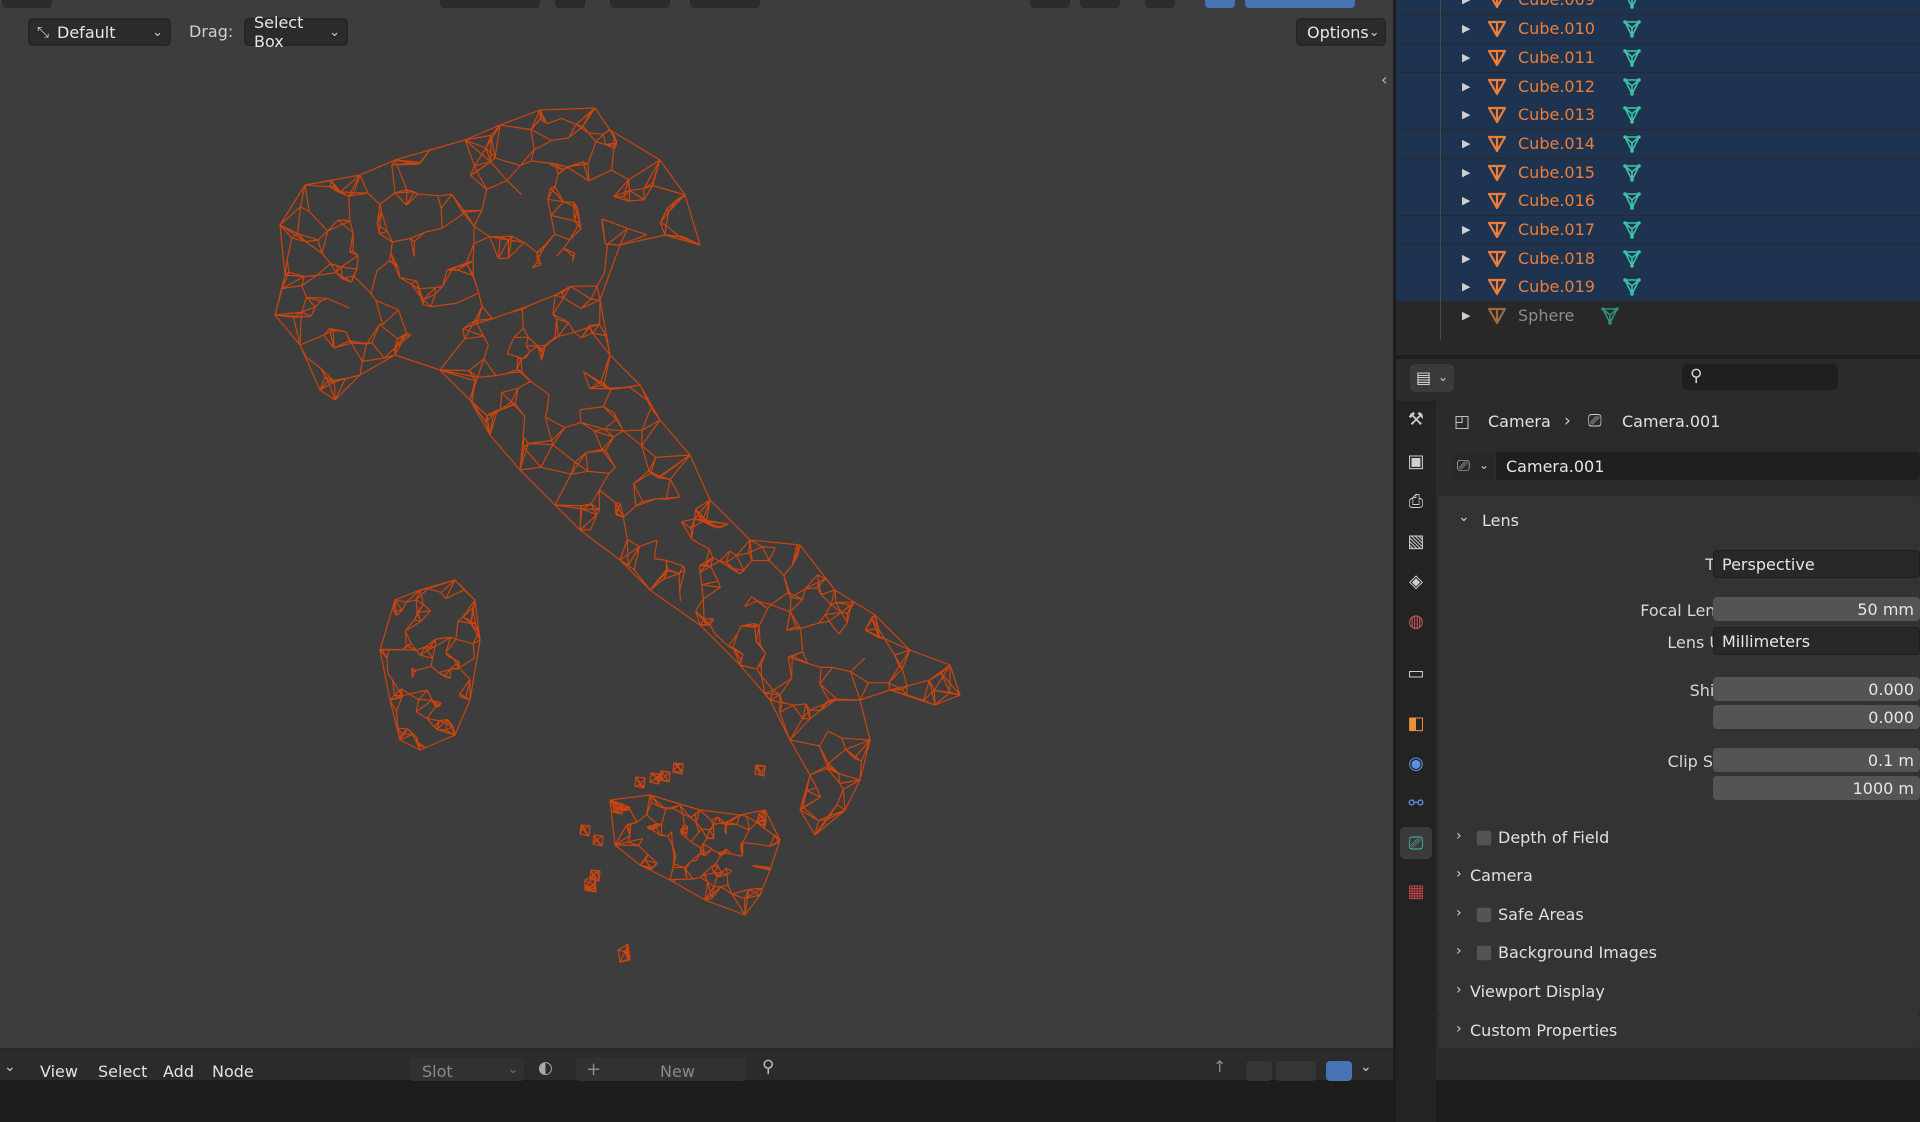 Image resolution: width=1920 pixels, height=1122 pixels. I want to click on subpanel-viewport-display: › Viewport Display, so click(1679, 992).